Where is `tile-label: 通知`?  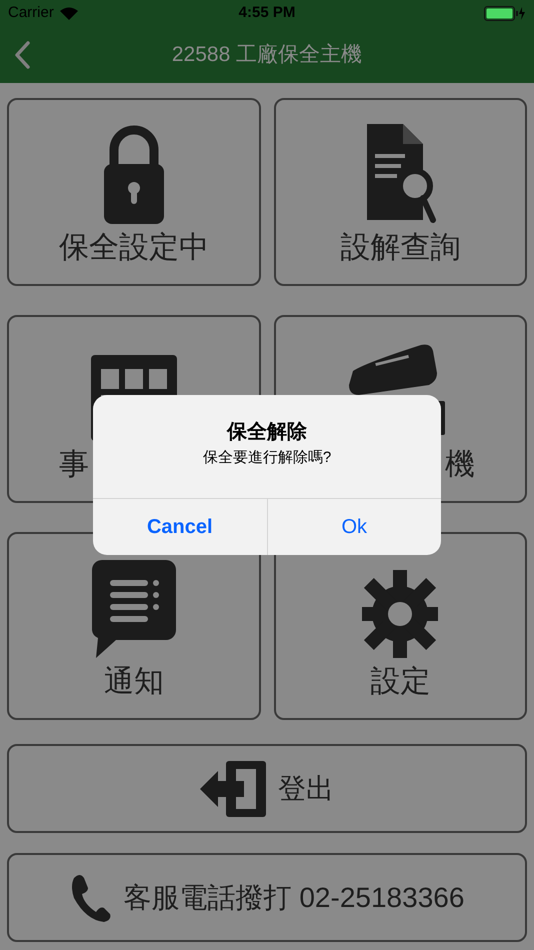 tile-label: 通知 is located at coordinates (134, 682).